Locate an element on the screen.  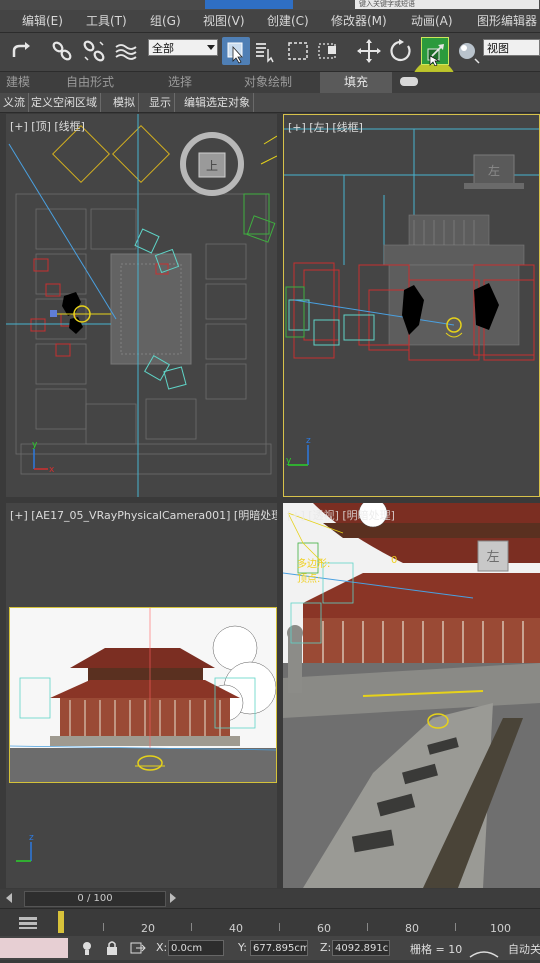
grid-size-readout: 栅格 = 10 is located at coordinates (436, 949).